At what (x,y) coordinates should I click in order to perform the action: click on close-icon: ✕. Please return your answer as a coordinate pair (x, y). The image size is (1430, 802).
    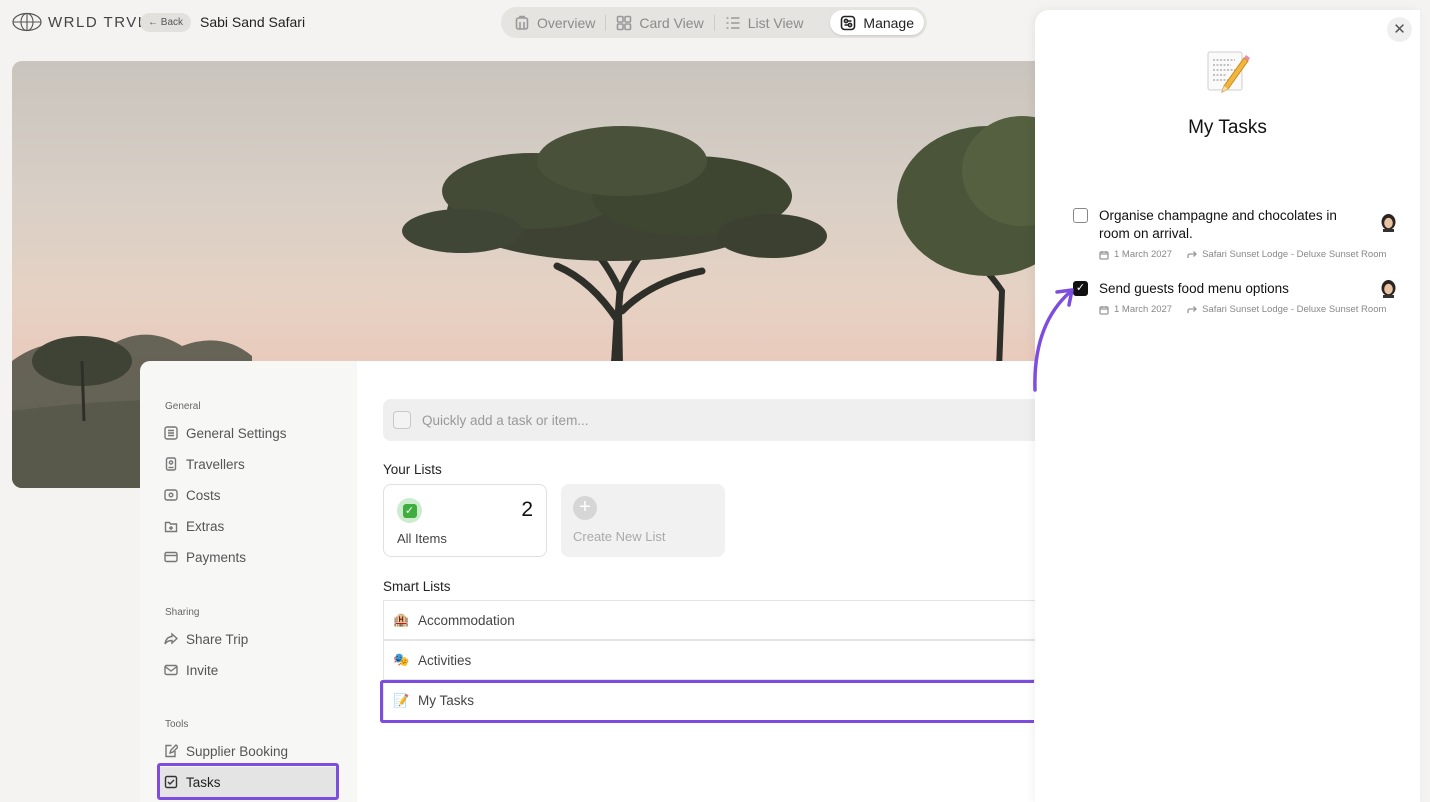
    Looking at the image, I should click on (1399, 29).